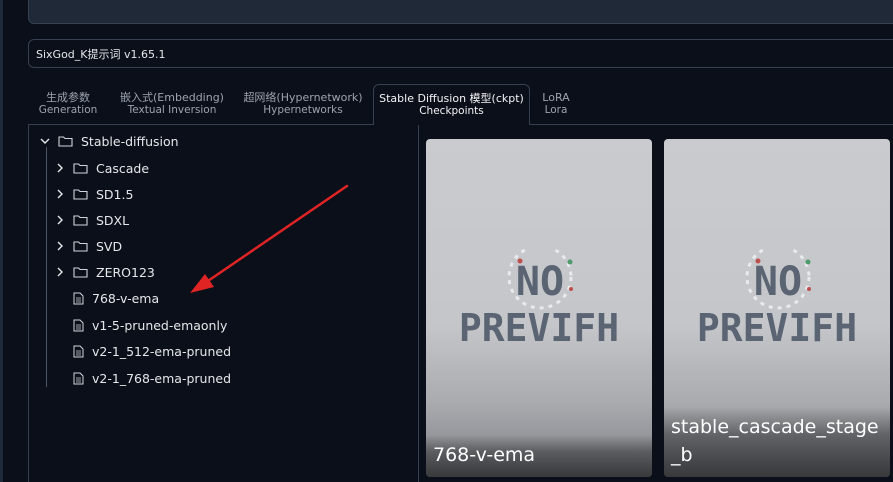 The image size is (893, 482). I want to click on tree-file-v1-5-pruned-emaonly: v1-5-pruned-emaonly, so click(150, 325).